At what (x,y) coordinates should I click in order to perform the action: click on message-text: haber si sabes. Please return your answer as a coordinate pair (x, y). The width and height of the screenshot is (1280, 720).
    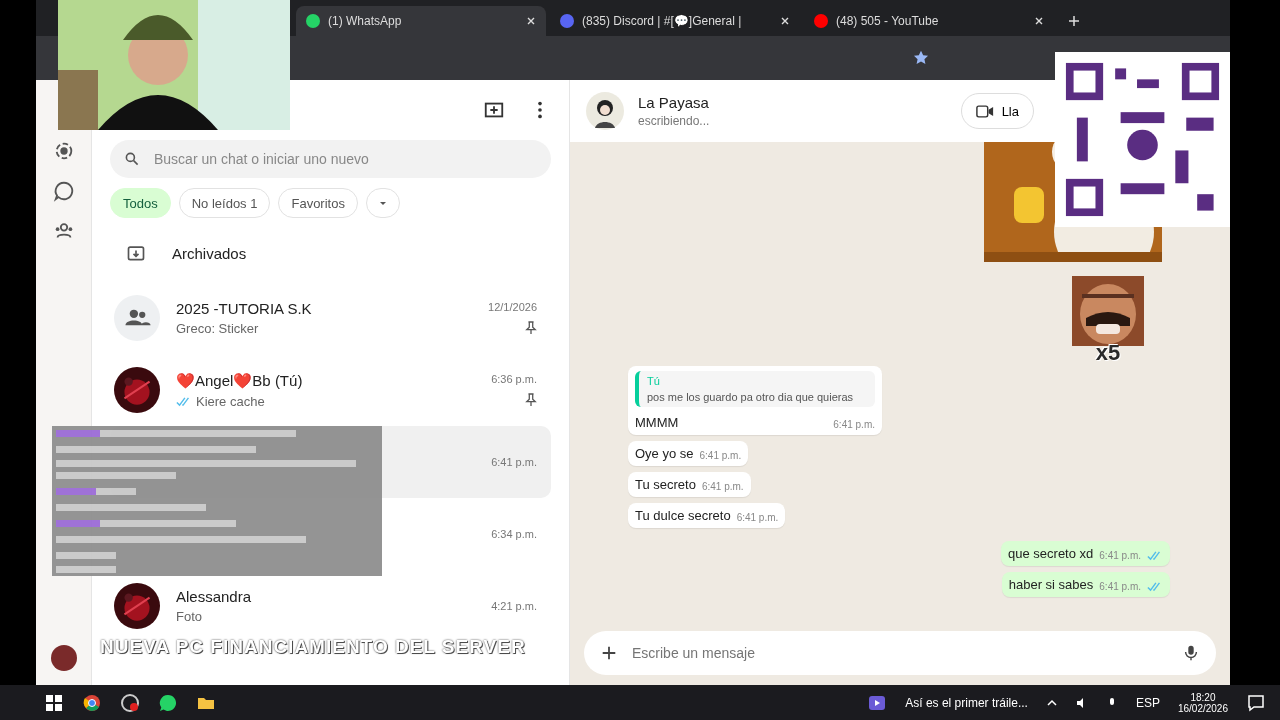
    Looking at the image, I should click on (1051, 584).